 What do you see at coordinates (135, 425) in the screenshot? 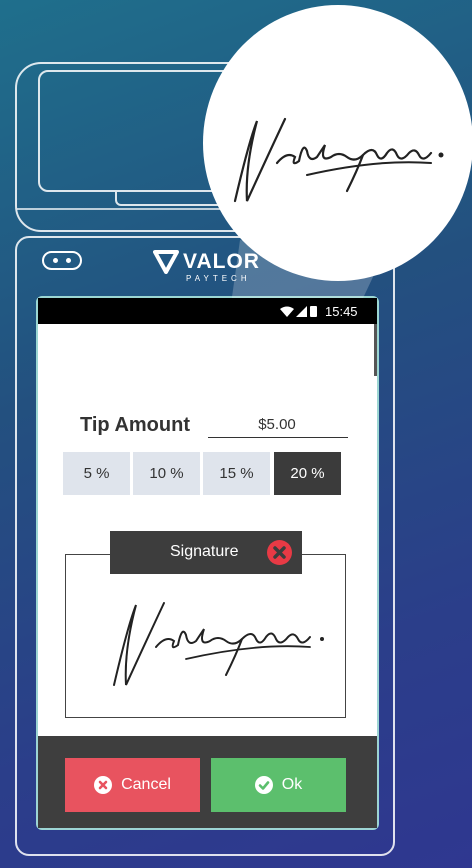
I see `tip-amount-label: Tip Amount` at bounding box center [135, 425].